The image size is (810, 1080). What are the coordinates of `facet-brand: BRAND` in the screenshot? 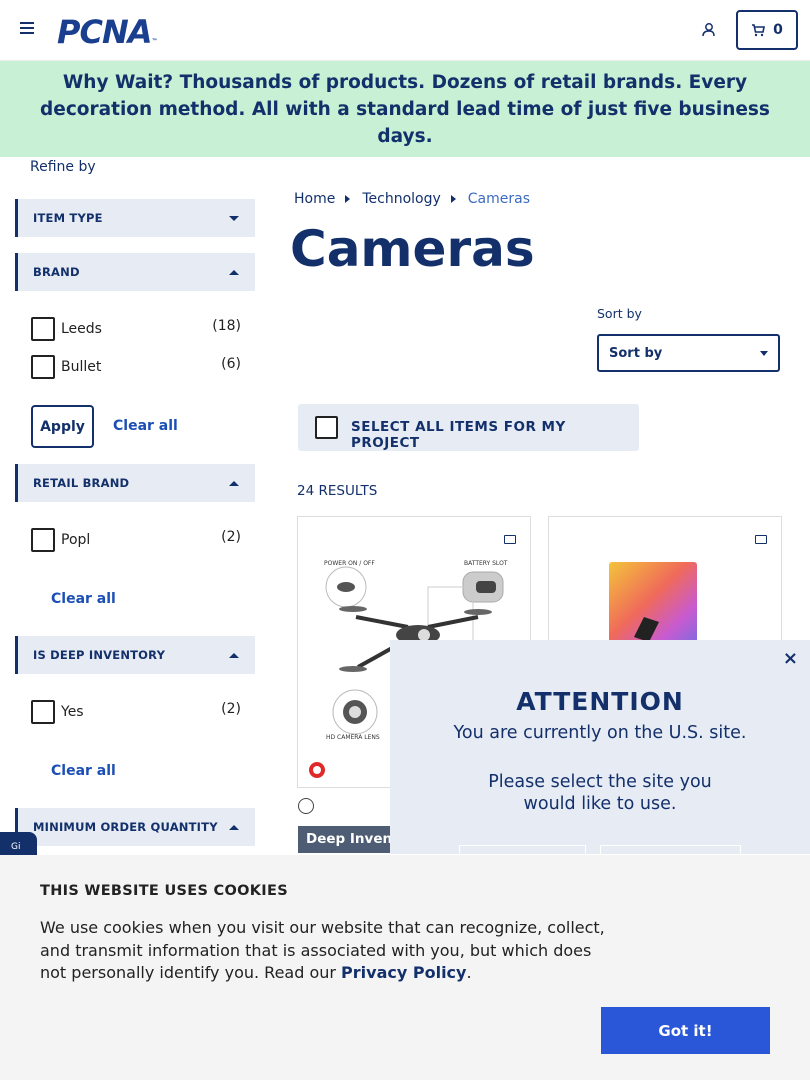 It's located at (135, 272).